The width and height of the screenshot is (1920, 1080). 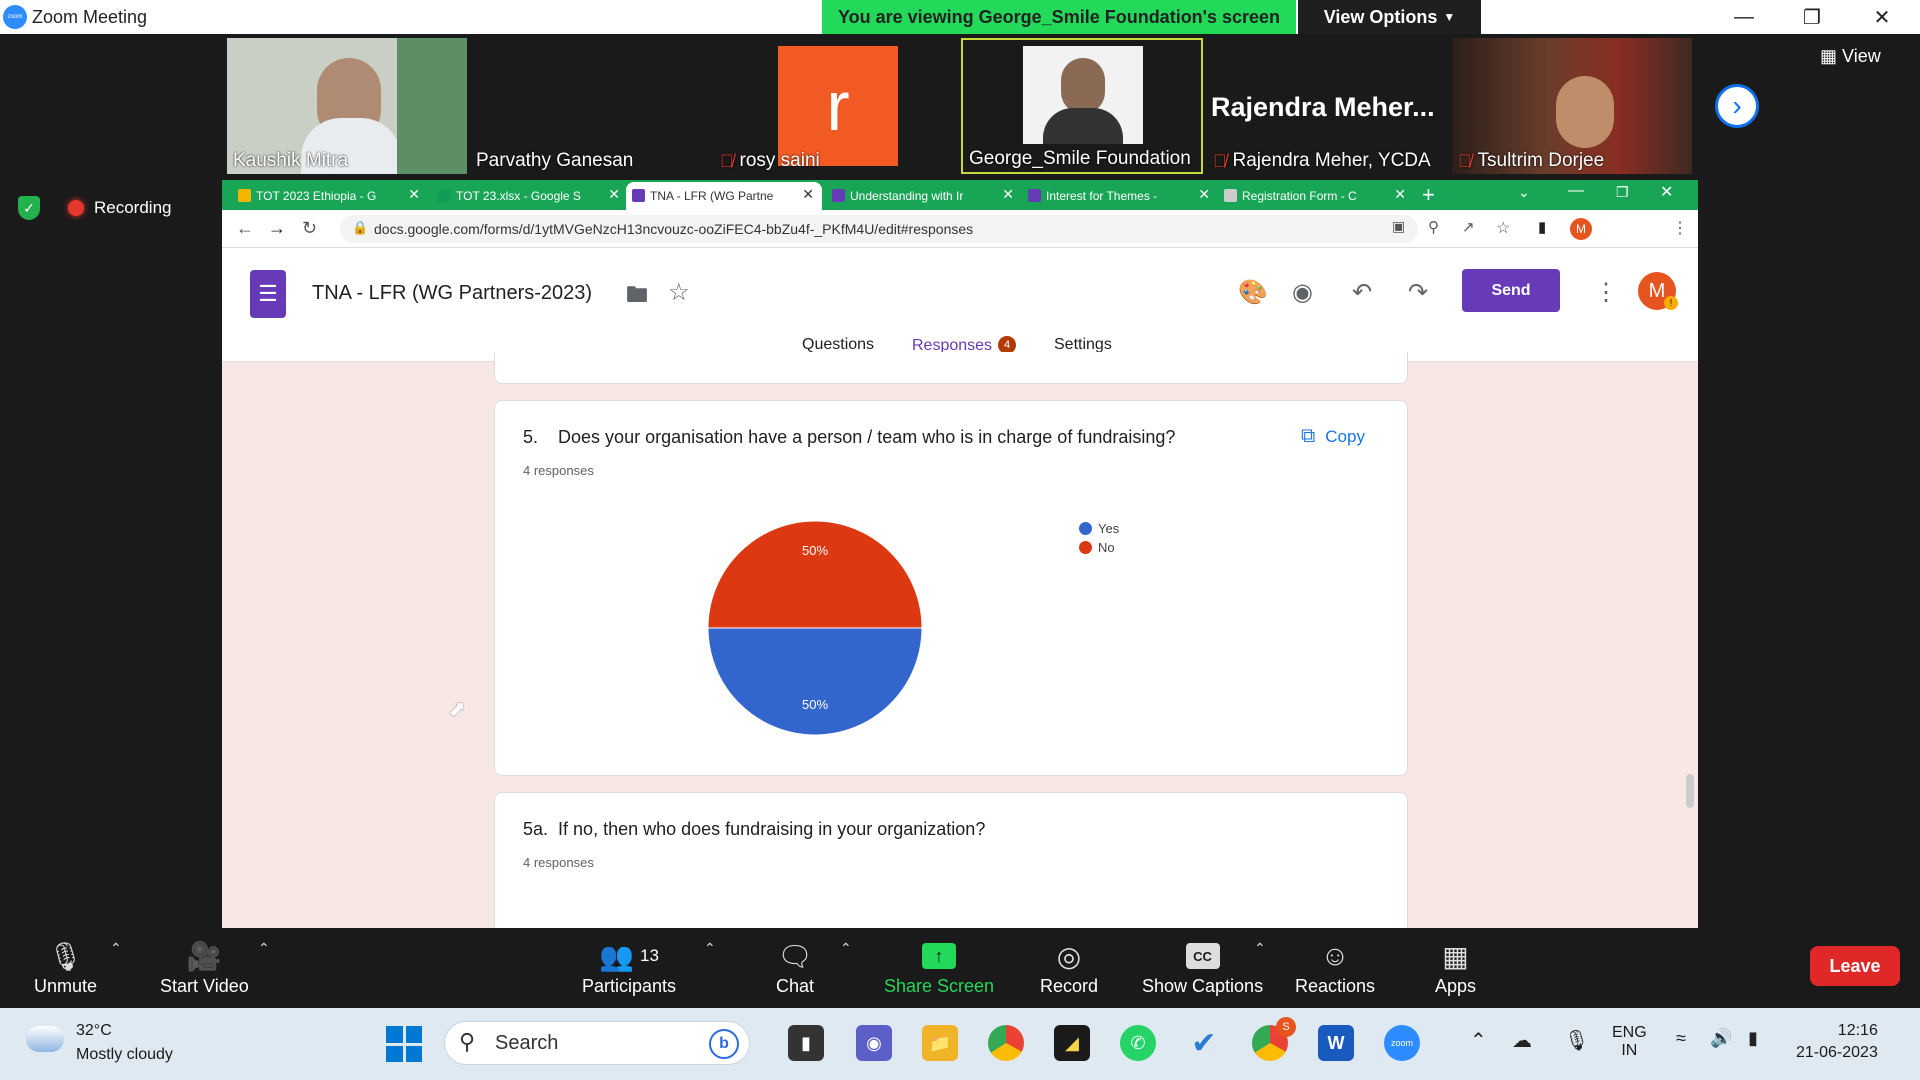 I want to click on weather-description: Mostly cloudy, so click(x=124, y=1055).